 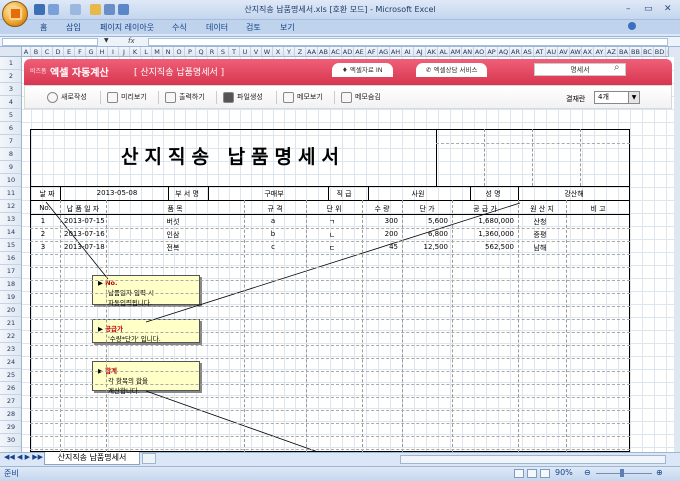 What do you see at coordinates (23, 457) in the screenshot?
I see `sheet-nav-icon: ◀◀ ◀ ▶ ▶▶` at bounding box center [23, 457].